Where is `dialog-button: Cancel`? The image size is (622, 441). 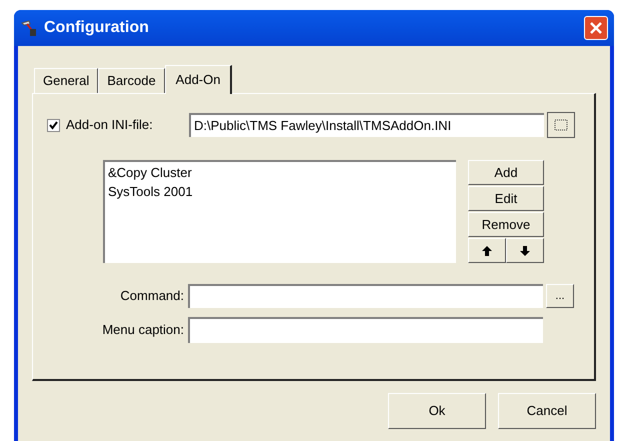 dialog-button: Cancel is located at coordinates (547, 411).